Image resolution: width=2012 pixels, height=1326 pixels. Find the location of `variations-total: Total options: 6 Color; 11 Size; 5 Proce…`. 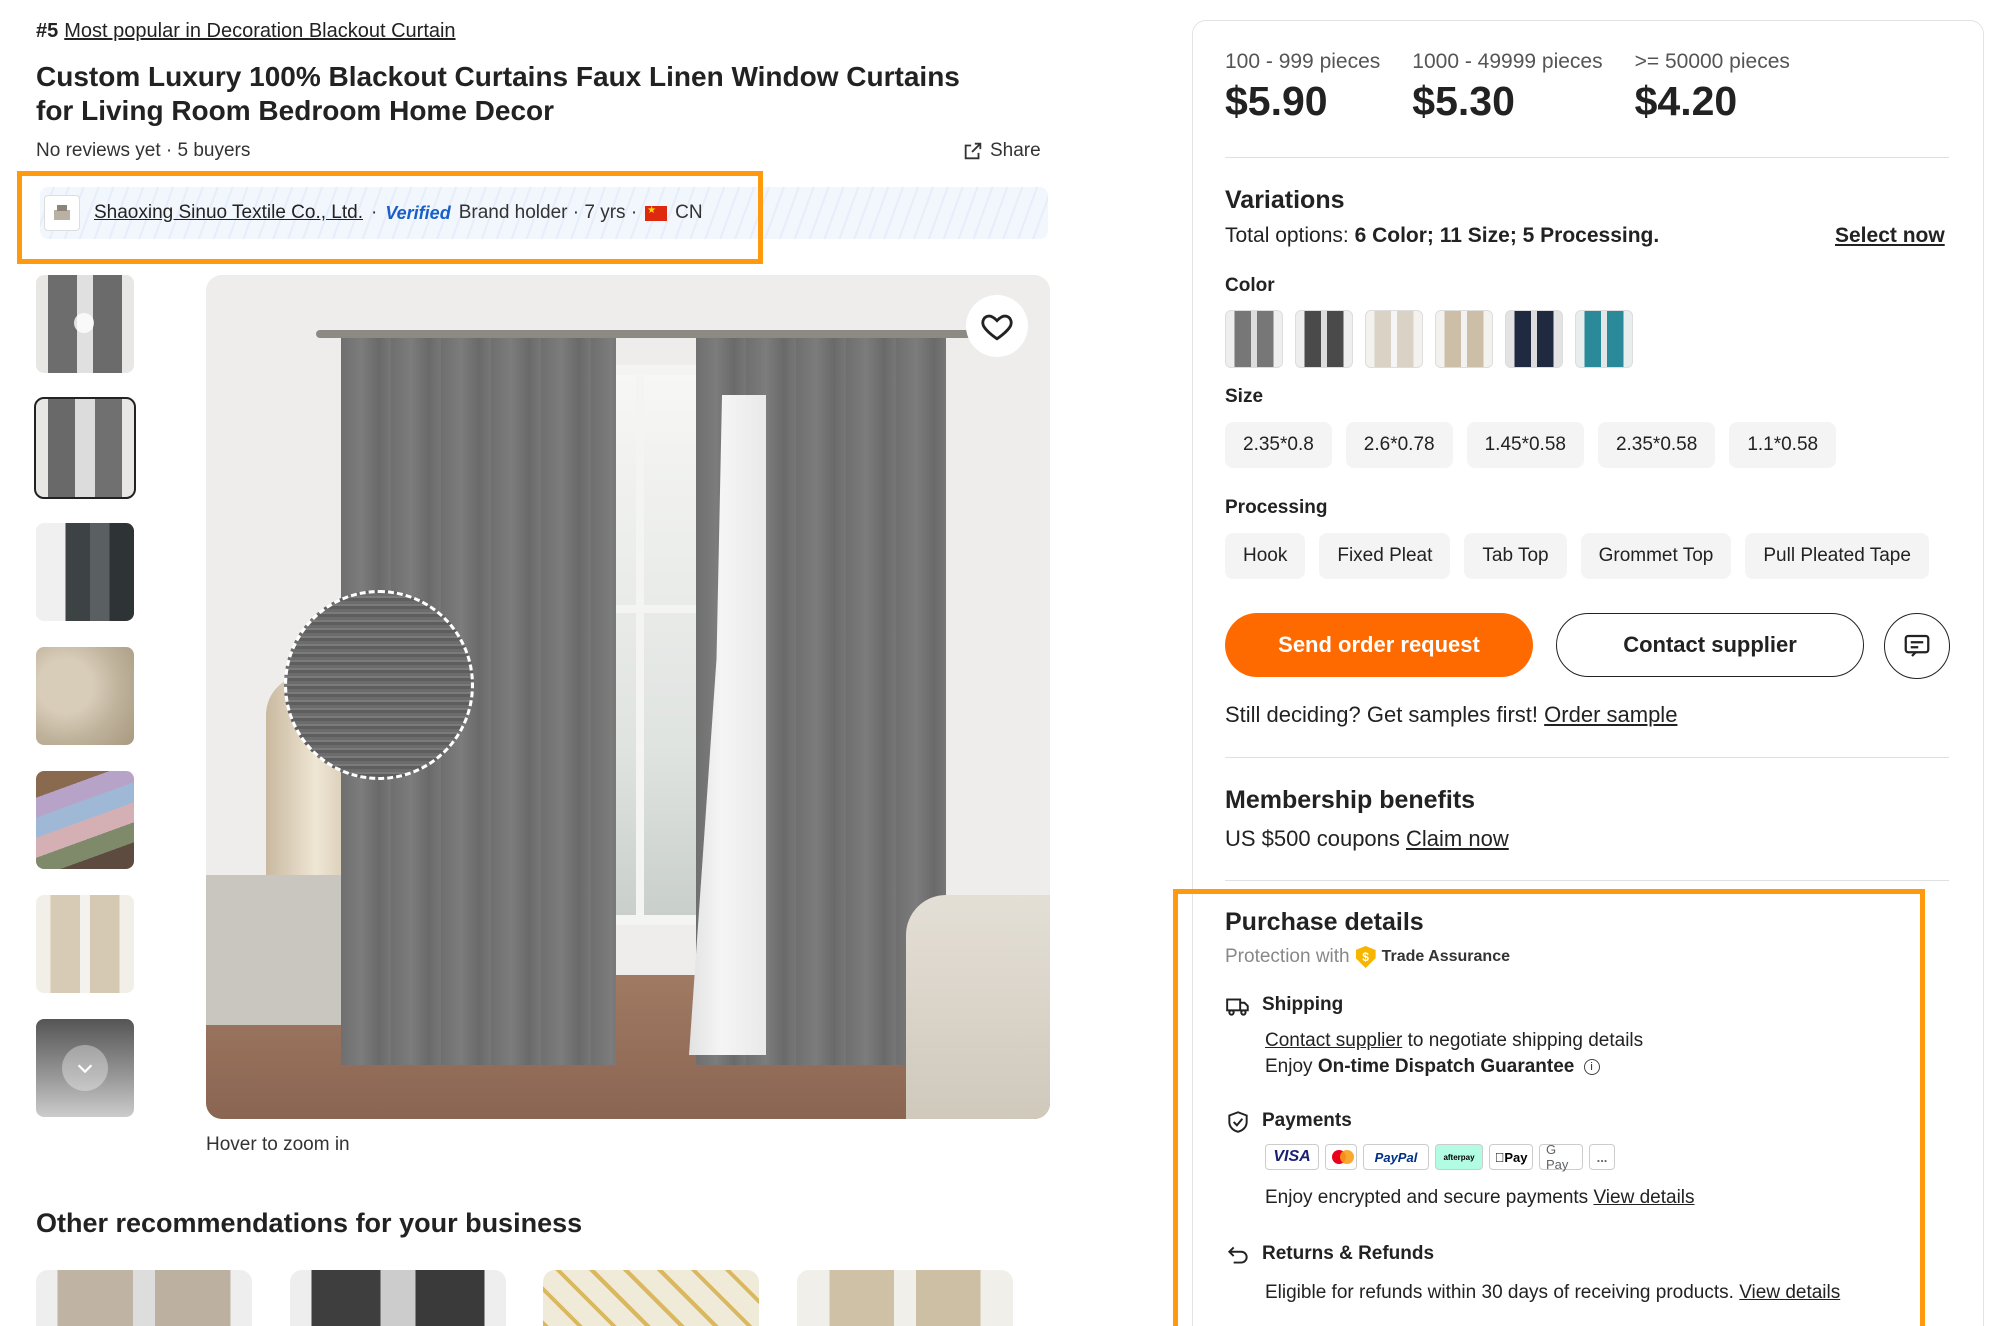

variations-total: Total options: 6 Color; 11 Size; 5 Proce… is located at coordinates (1442, 236).